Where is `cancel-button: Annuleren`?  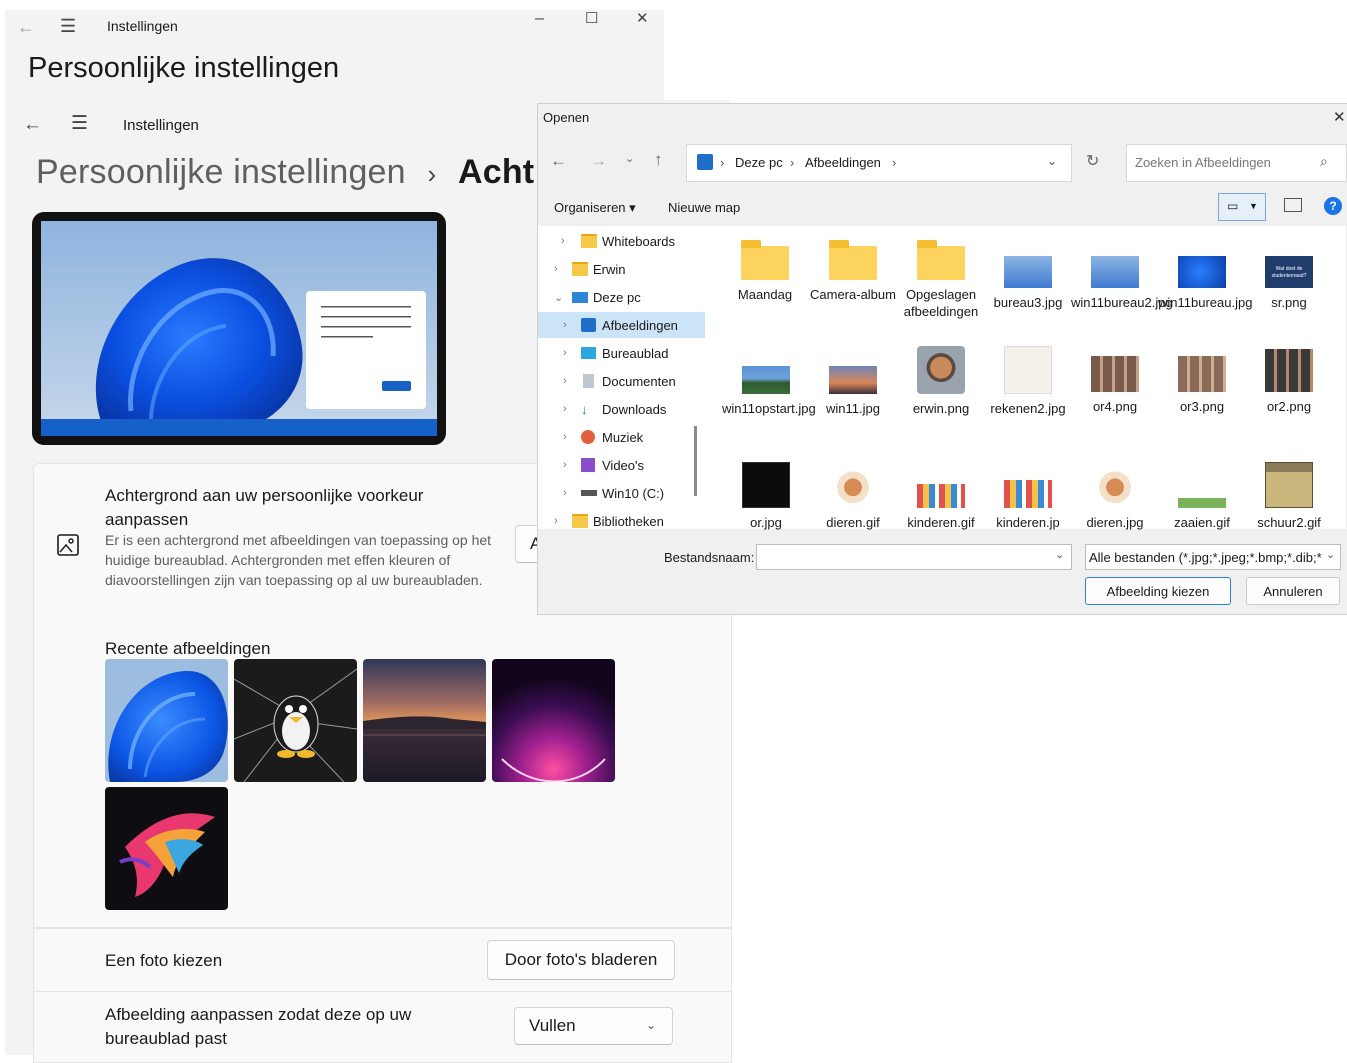 cancel-button: Annuleren is located at coordinates (1293, 591).